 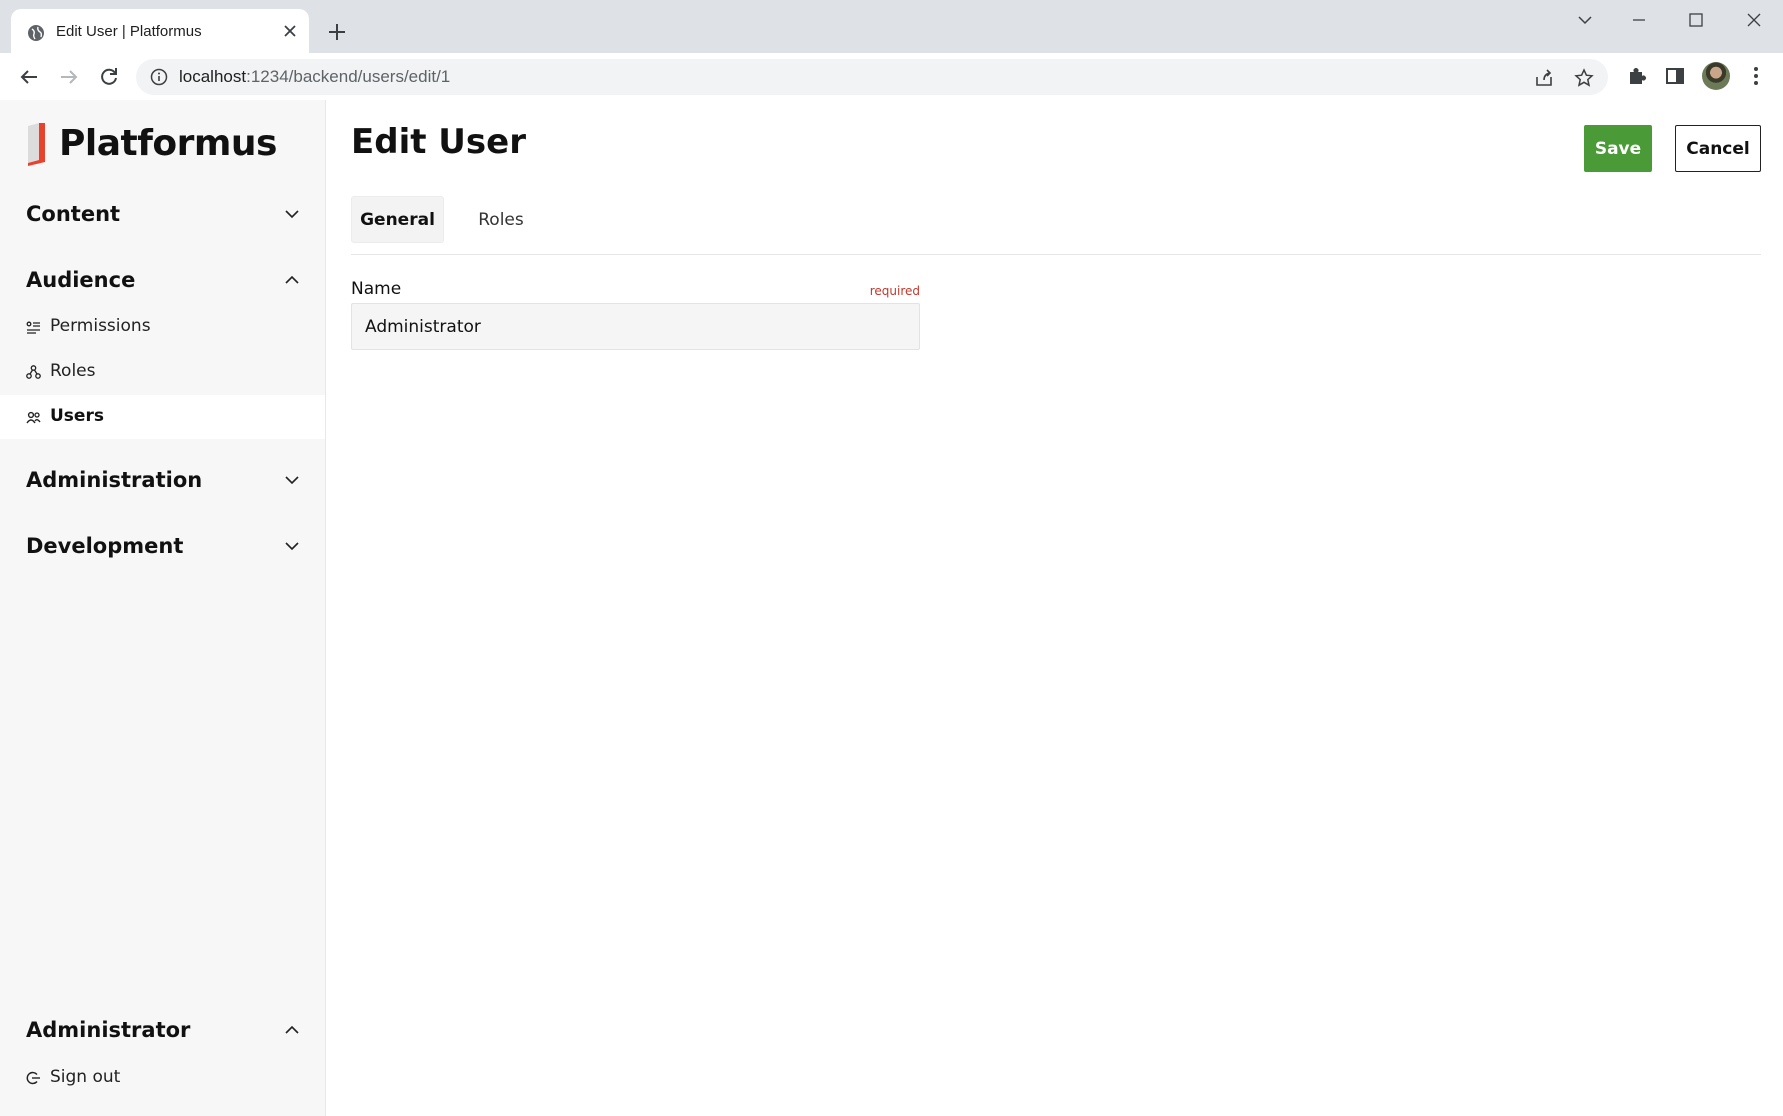 What do you see at coordinates (73, 371) in the screenshot?
I see `sidebar-item-label: Roles` at bounding box center [73, 371].